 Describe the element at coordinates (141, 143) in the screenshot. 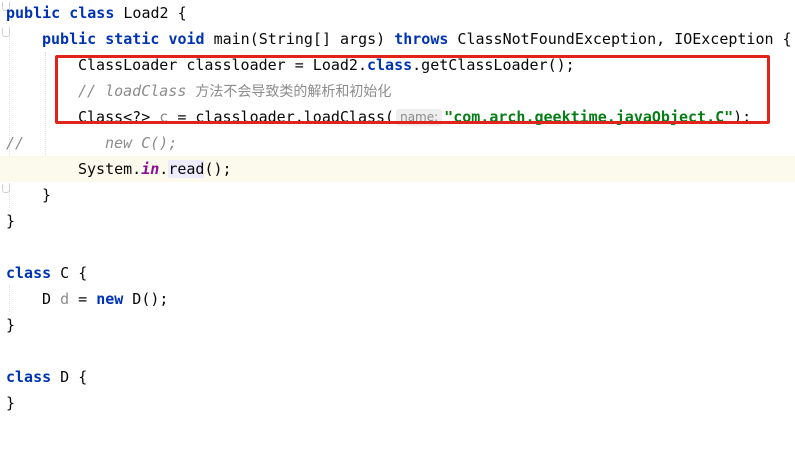

I see `comment: new C();` at that location.